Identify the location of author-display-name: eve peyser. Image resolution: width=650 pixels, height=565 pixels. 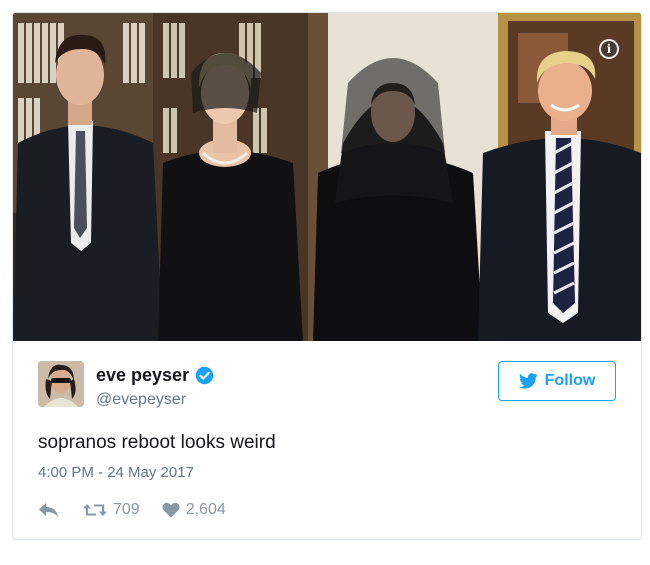
(142, 375).